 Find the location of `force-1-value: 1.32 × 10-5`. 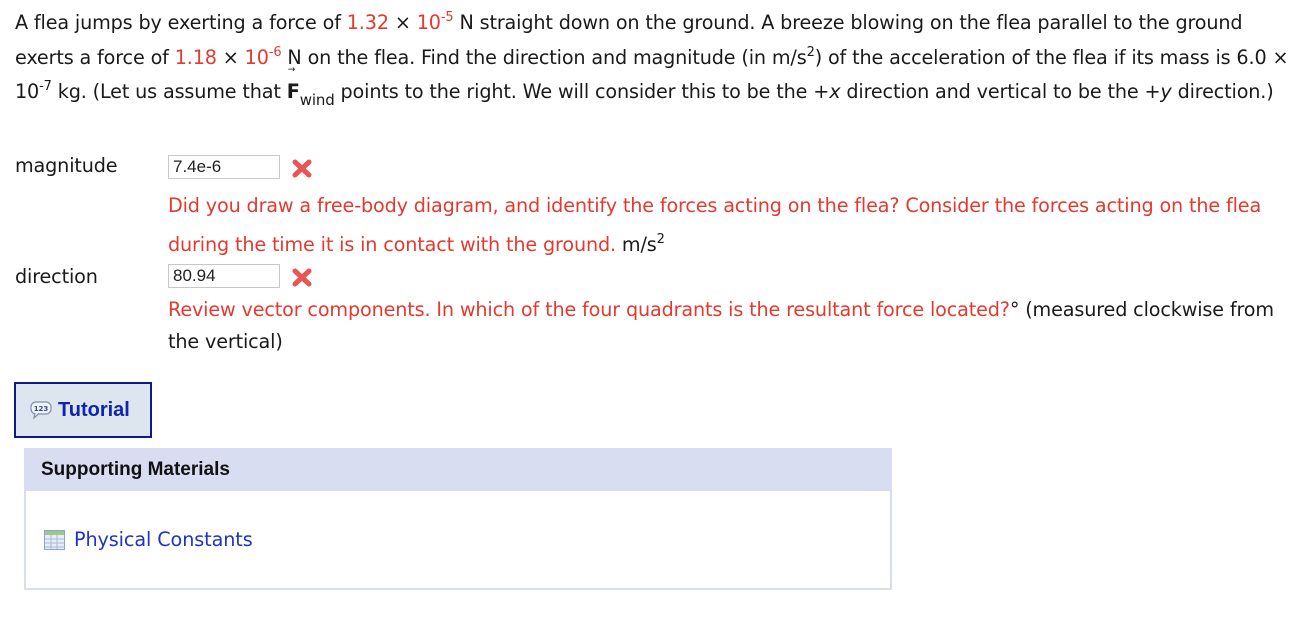

force-1-value: 1.32 × 10-5 is located at coordinates (400, 22).